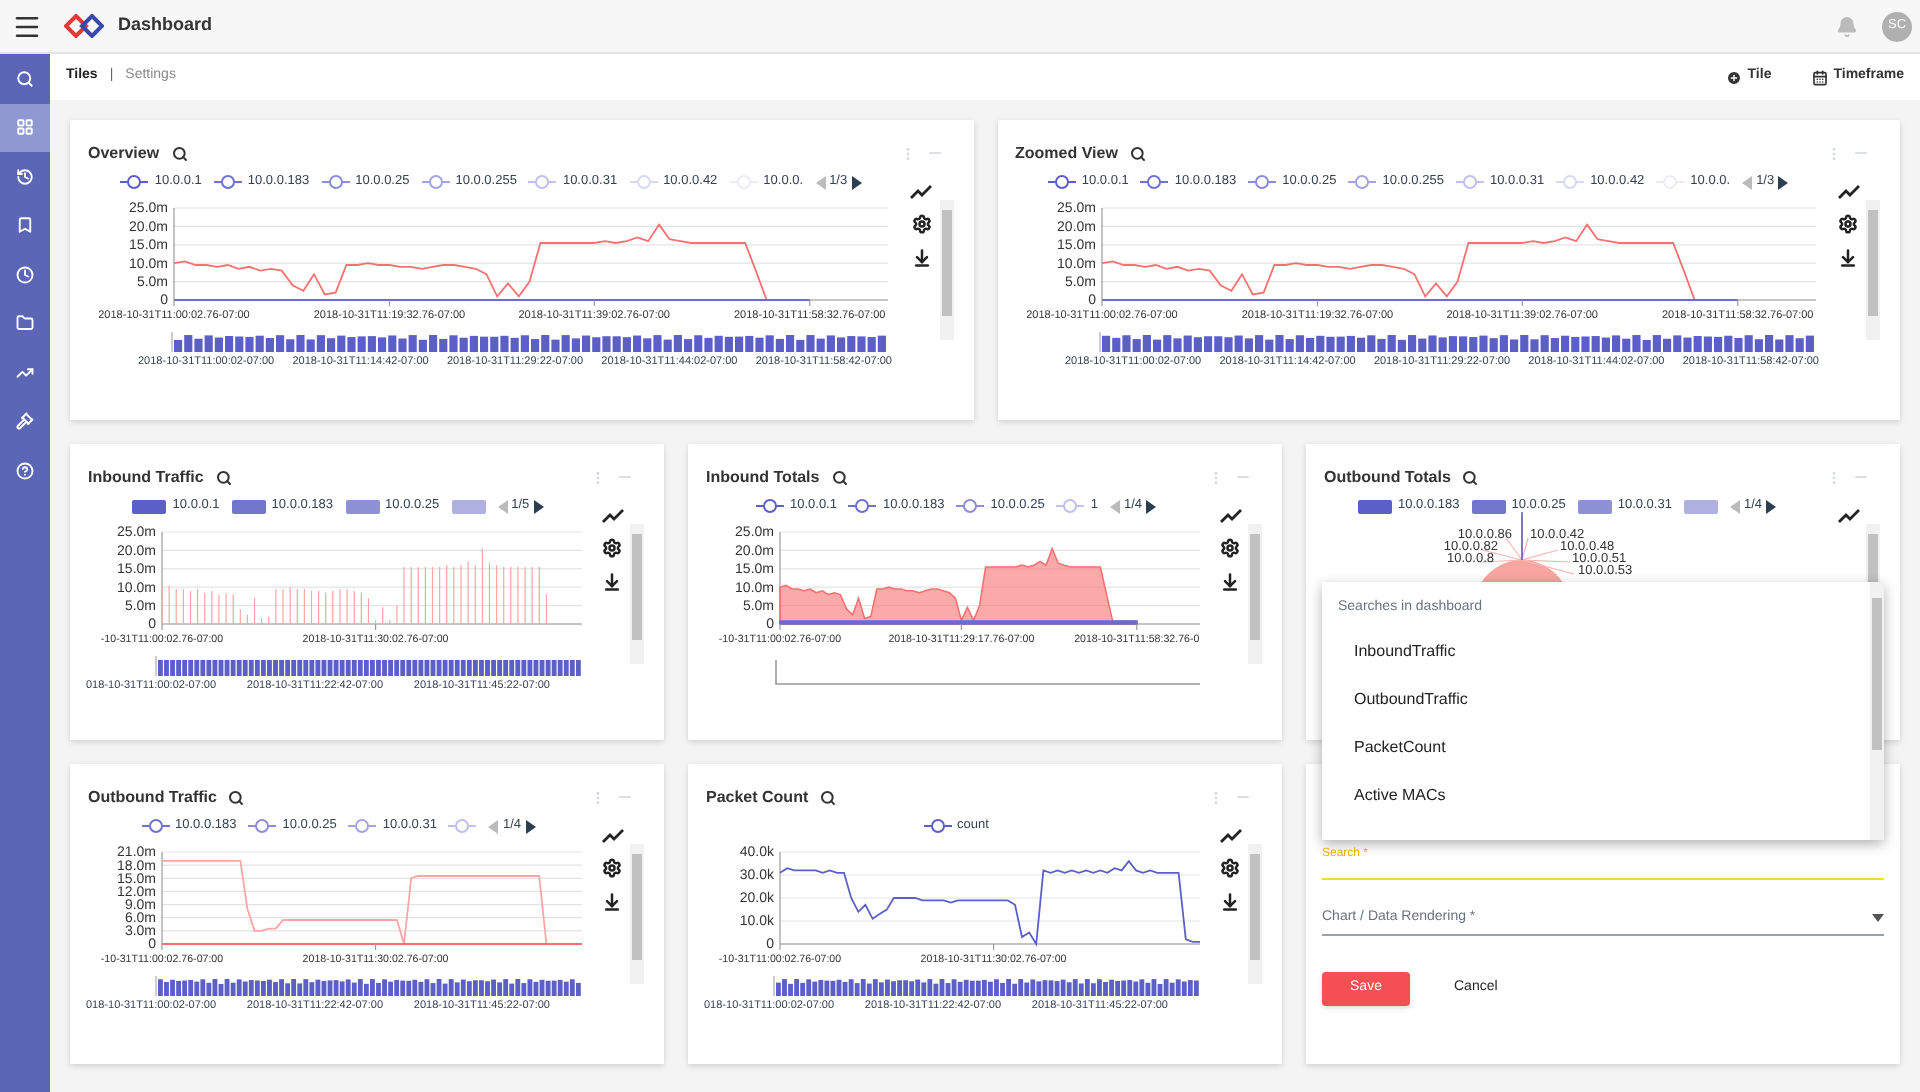 This screenshot has height=1092, width=1920. Describe the element at coordinates (1066, 153) in the screenshot. I see `tile-title: Zoomed View` at that location.